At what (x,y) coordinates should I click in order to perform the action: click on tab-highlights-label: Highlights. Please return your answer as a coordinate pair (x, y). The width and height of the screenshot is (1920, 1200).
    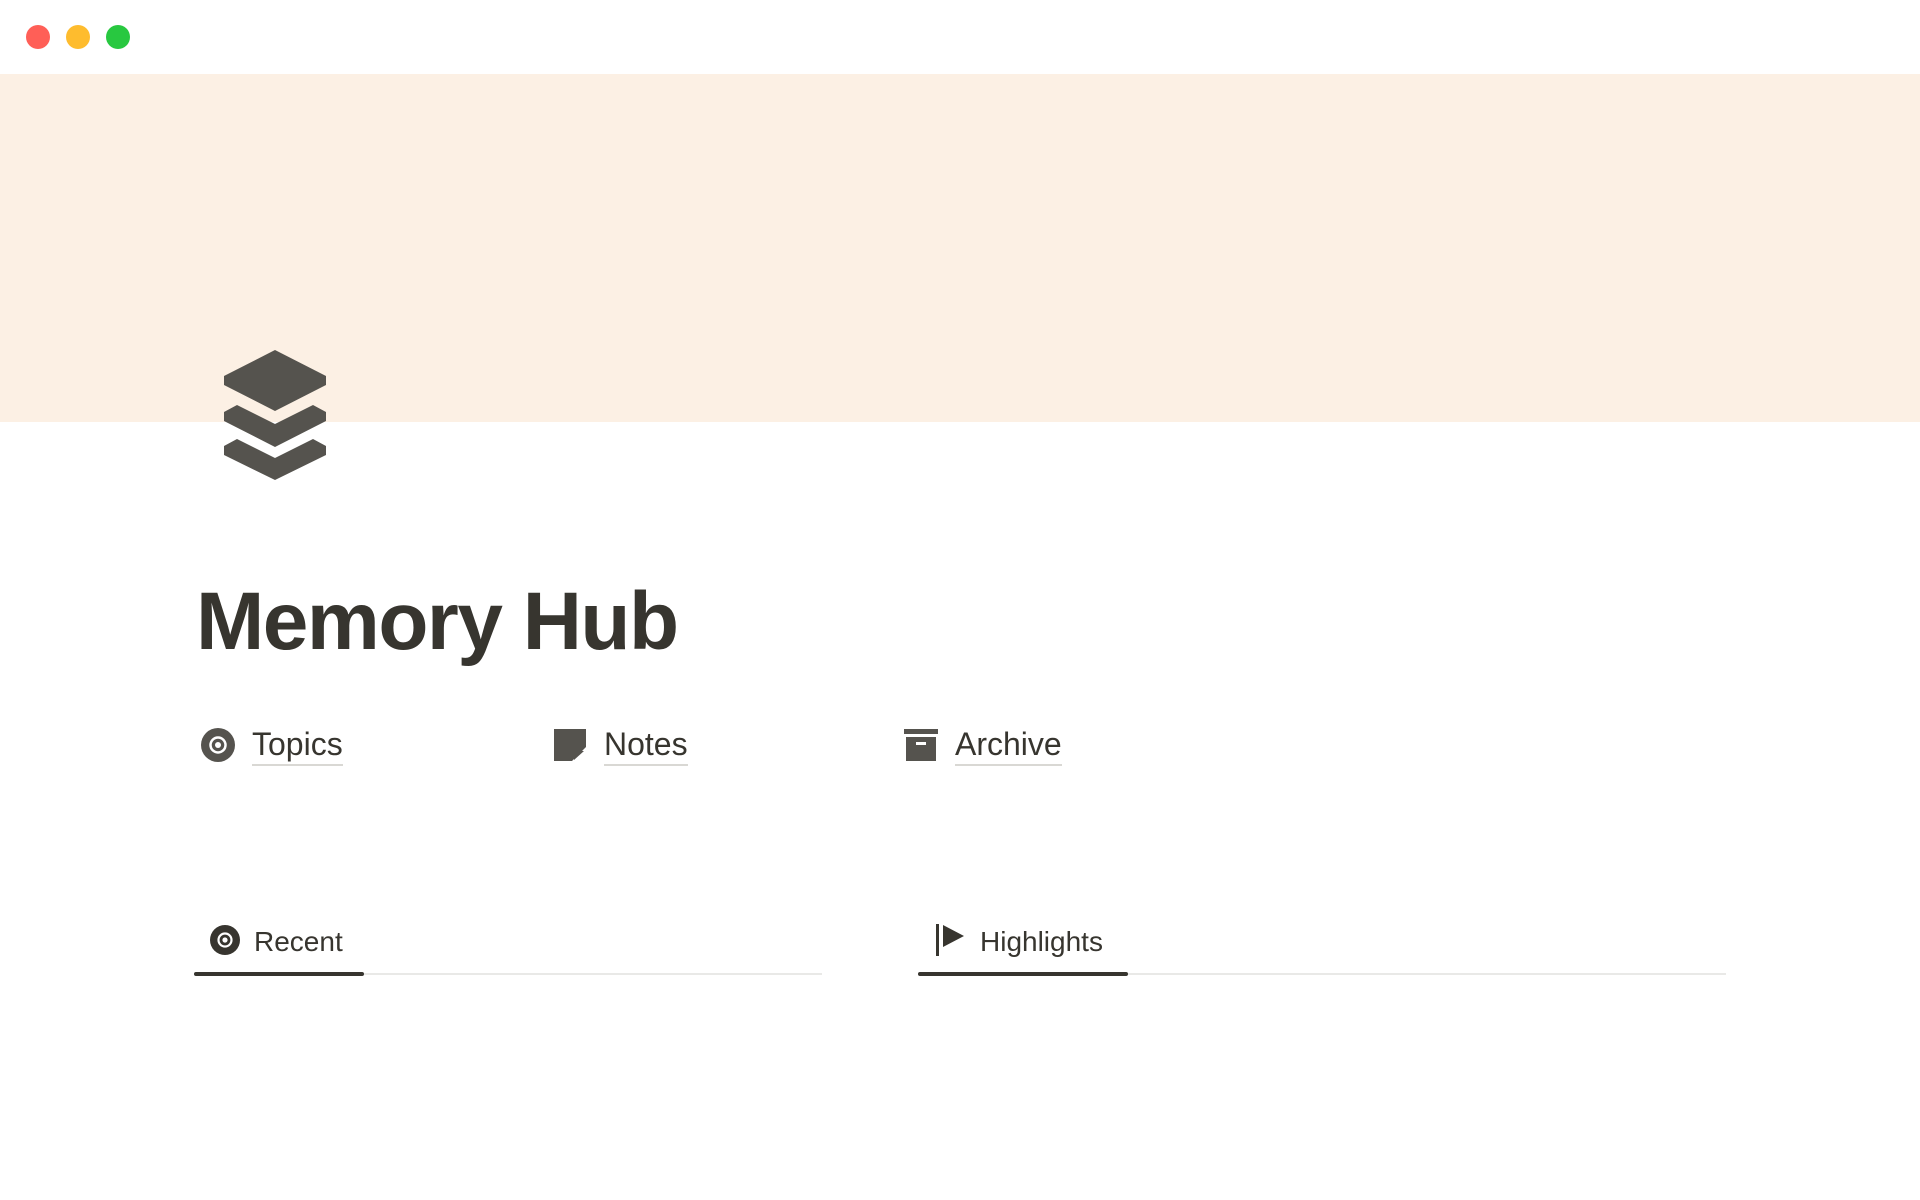
    Looking at the image, I should click on (1041, 941).